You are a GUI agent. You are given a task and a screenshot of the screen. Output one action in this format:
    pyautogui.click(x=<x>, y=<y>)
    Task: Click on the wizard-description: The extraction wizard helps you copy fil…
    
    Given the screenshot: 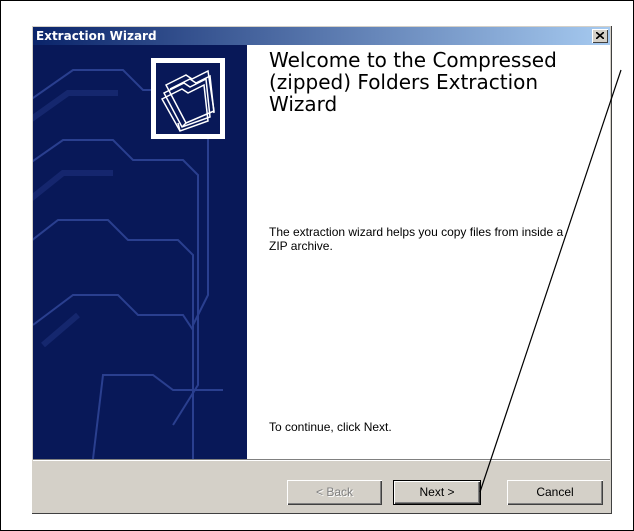 What is the action you would take?
    pyautogui.click(x=416, y=239)
    